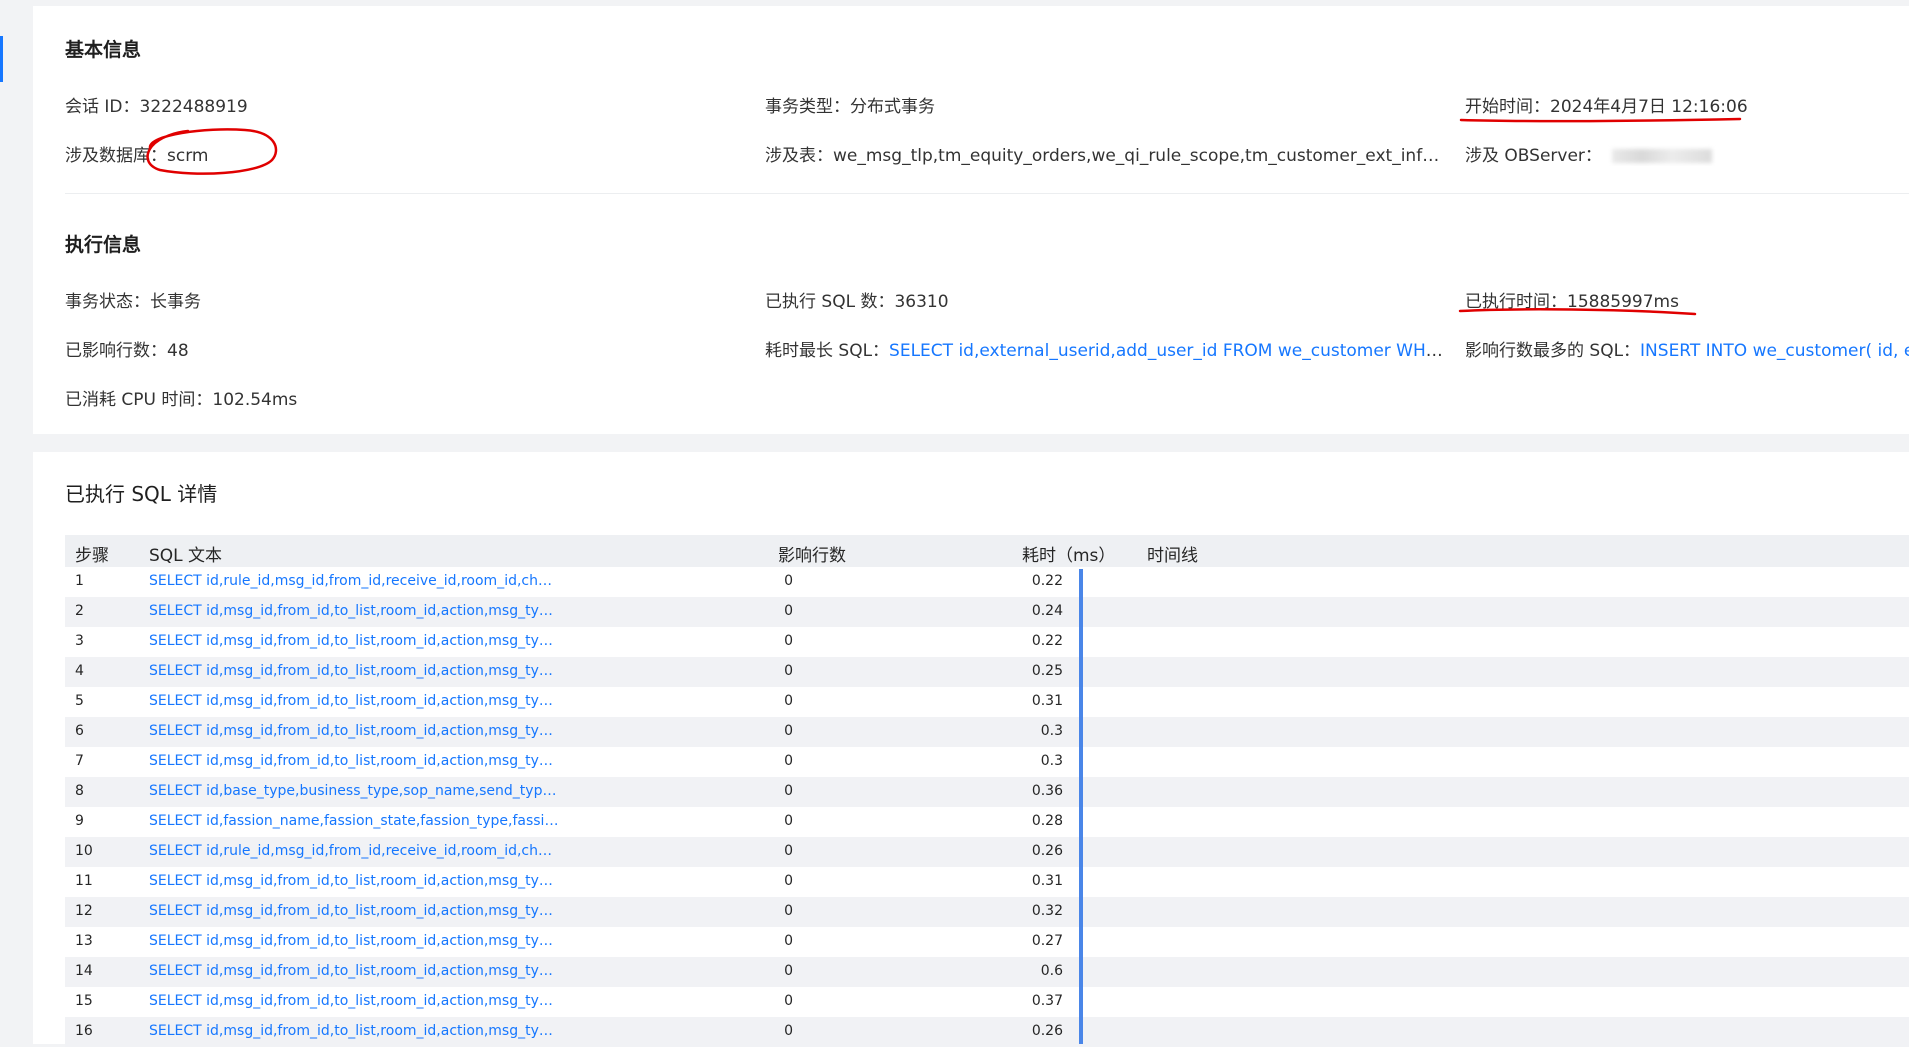  What do you see at coordinates (390, 397) in the screenshot?
I see `cpu-time-field: 已消耗 CPU 时间：102.54ms` at bounding box center [390, 397].